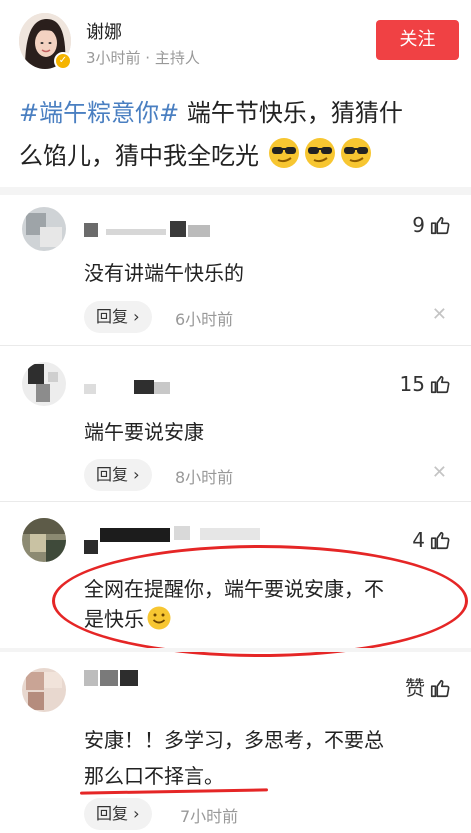 The width and height of the screenshot is (471, 833). What do you see at coordinates (235, 191) in the screenshot?
I see `section-divider` at bounding box center [235, 191].